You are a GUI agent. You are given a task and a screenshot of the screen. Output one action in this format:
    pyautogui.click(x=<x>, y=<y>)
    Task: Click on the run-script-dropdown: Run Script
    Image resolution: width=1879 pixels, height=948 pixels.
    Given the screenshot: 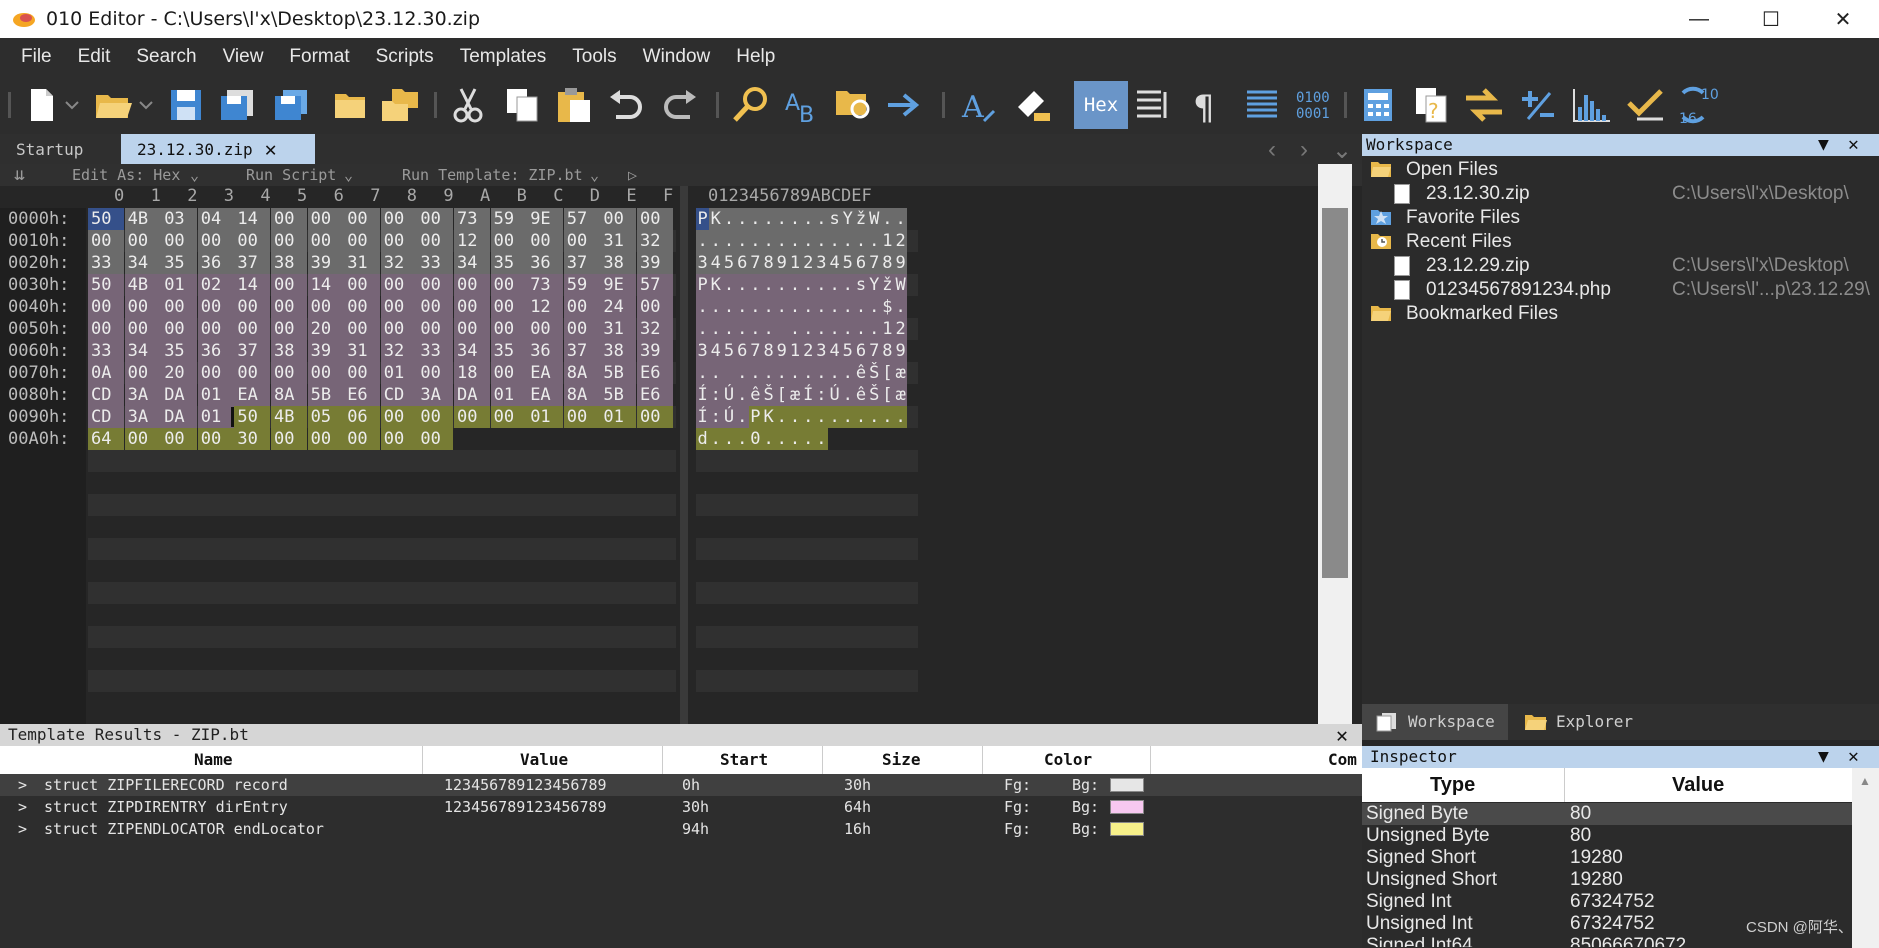 What is the action you would take?
    pyautogui.click(x=291, y=175)
    